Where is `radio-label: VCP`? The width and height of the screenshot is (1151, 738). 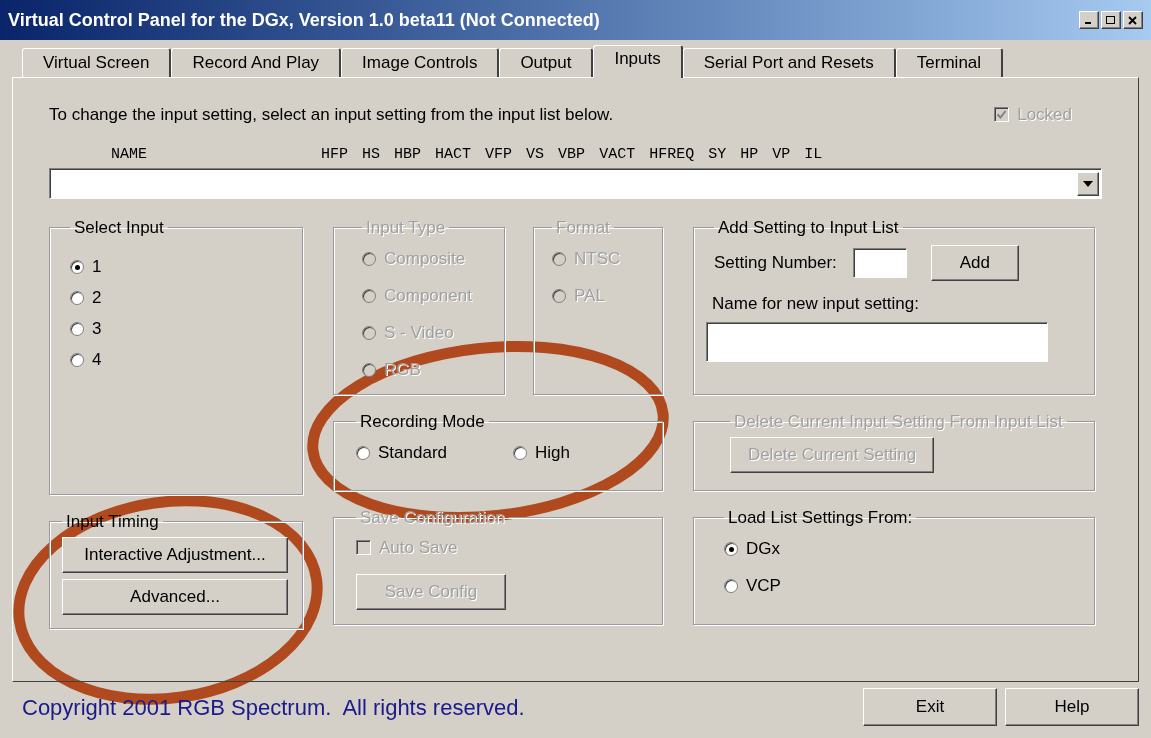
radio-label: VCP is located at coordinates (763, 586).